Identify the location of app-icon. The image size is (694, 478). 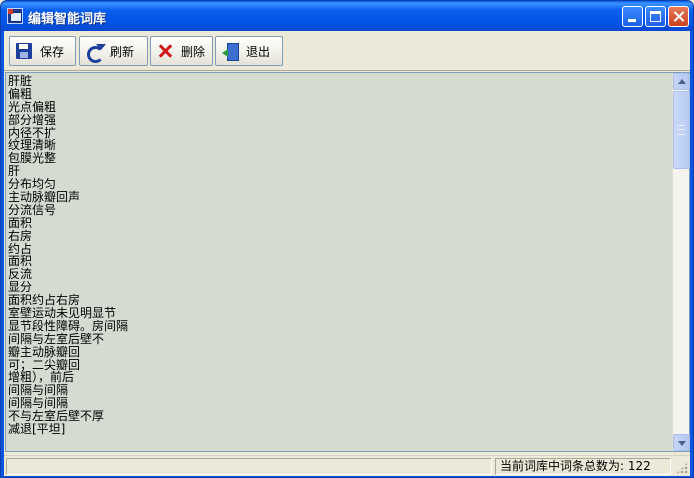
(15, 16).